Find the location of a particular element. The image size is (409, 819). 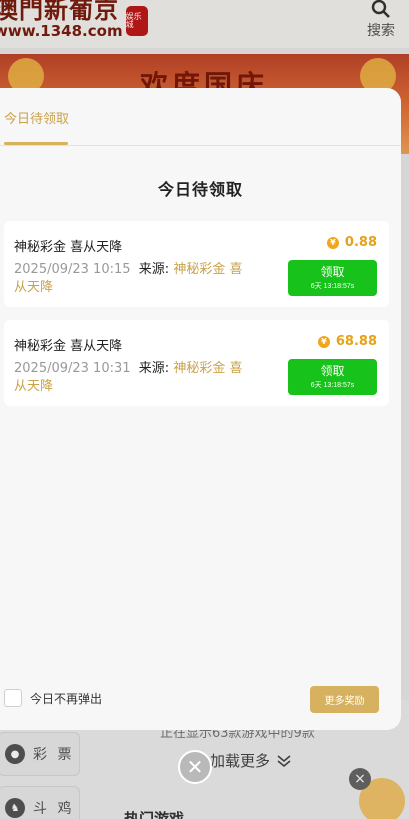

reward-amount: ¥ 0.88 is located at coordinates (351, 242).